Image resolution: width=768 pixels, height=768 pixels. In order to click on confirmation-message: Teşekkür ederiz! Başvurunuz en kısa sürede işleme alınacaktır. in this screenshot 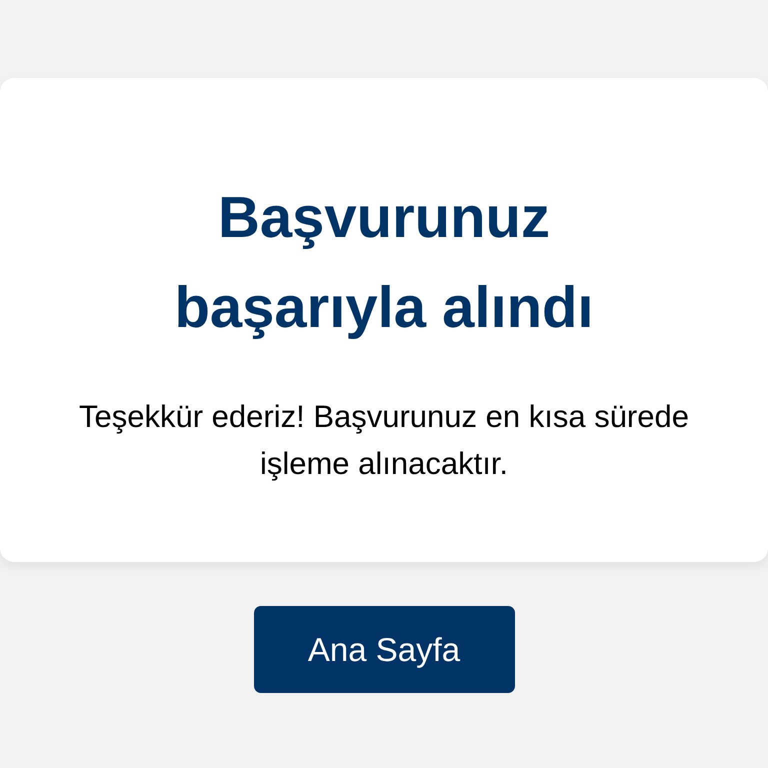, I will do `click(384, 440)`.